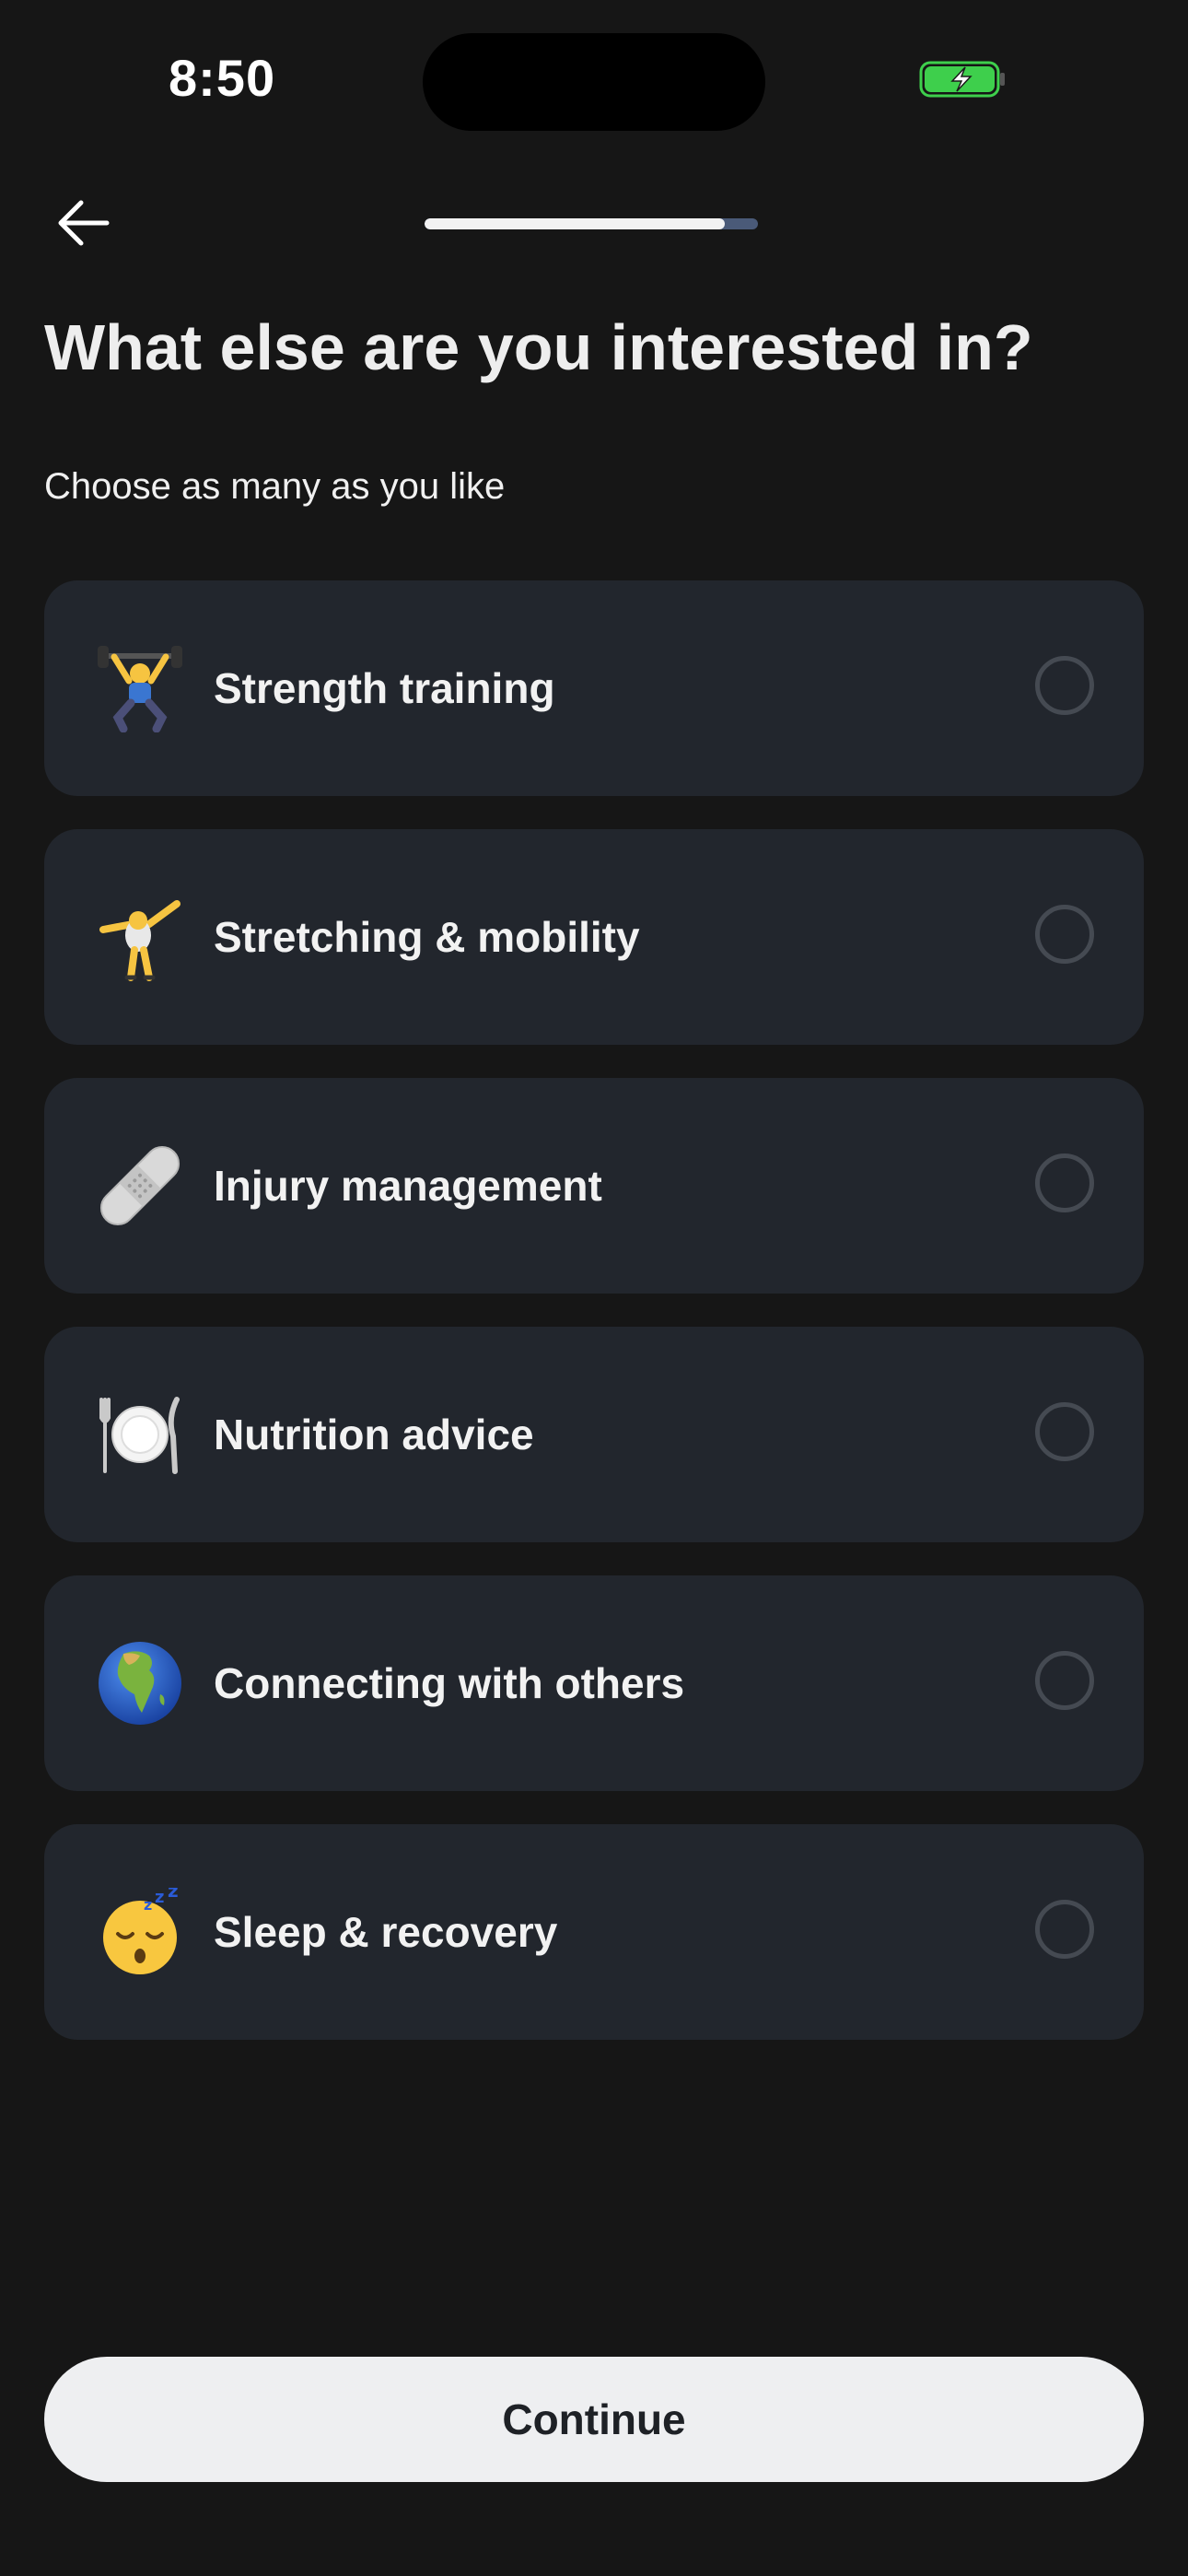 The image size is (1188, 2576). I want to click on option-label: Sleep & recovery, so click(386, 1932).